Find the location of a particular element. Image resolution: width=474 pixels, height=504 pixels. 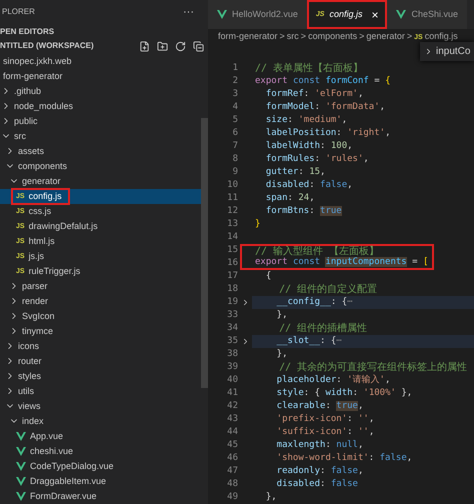

folder-item: .github is located at coordinates (100, 91).